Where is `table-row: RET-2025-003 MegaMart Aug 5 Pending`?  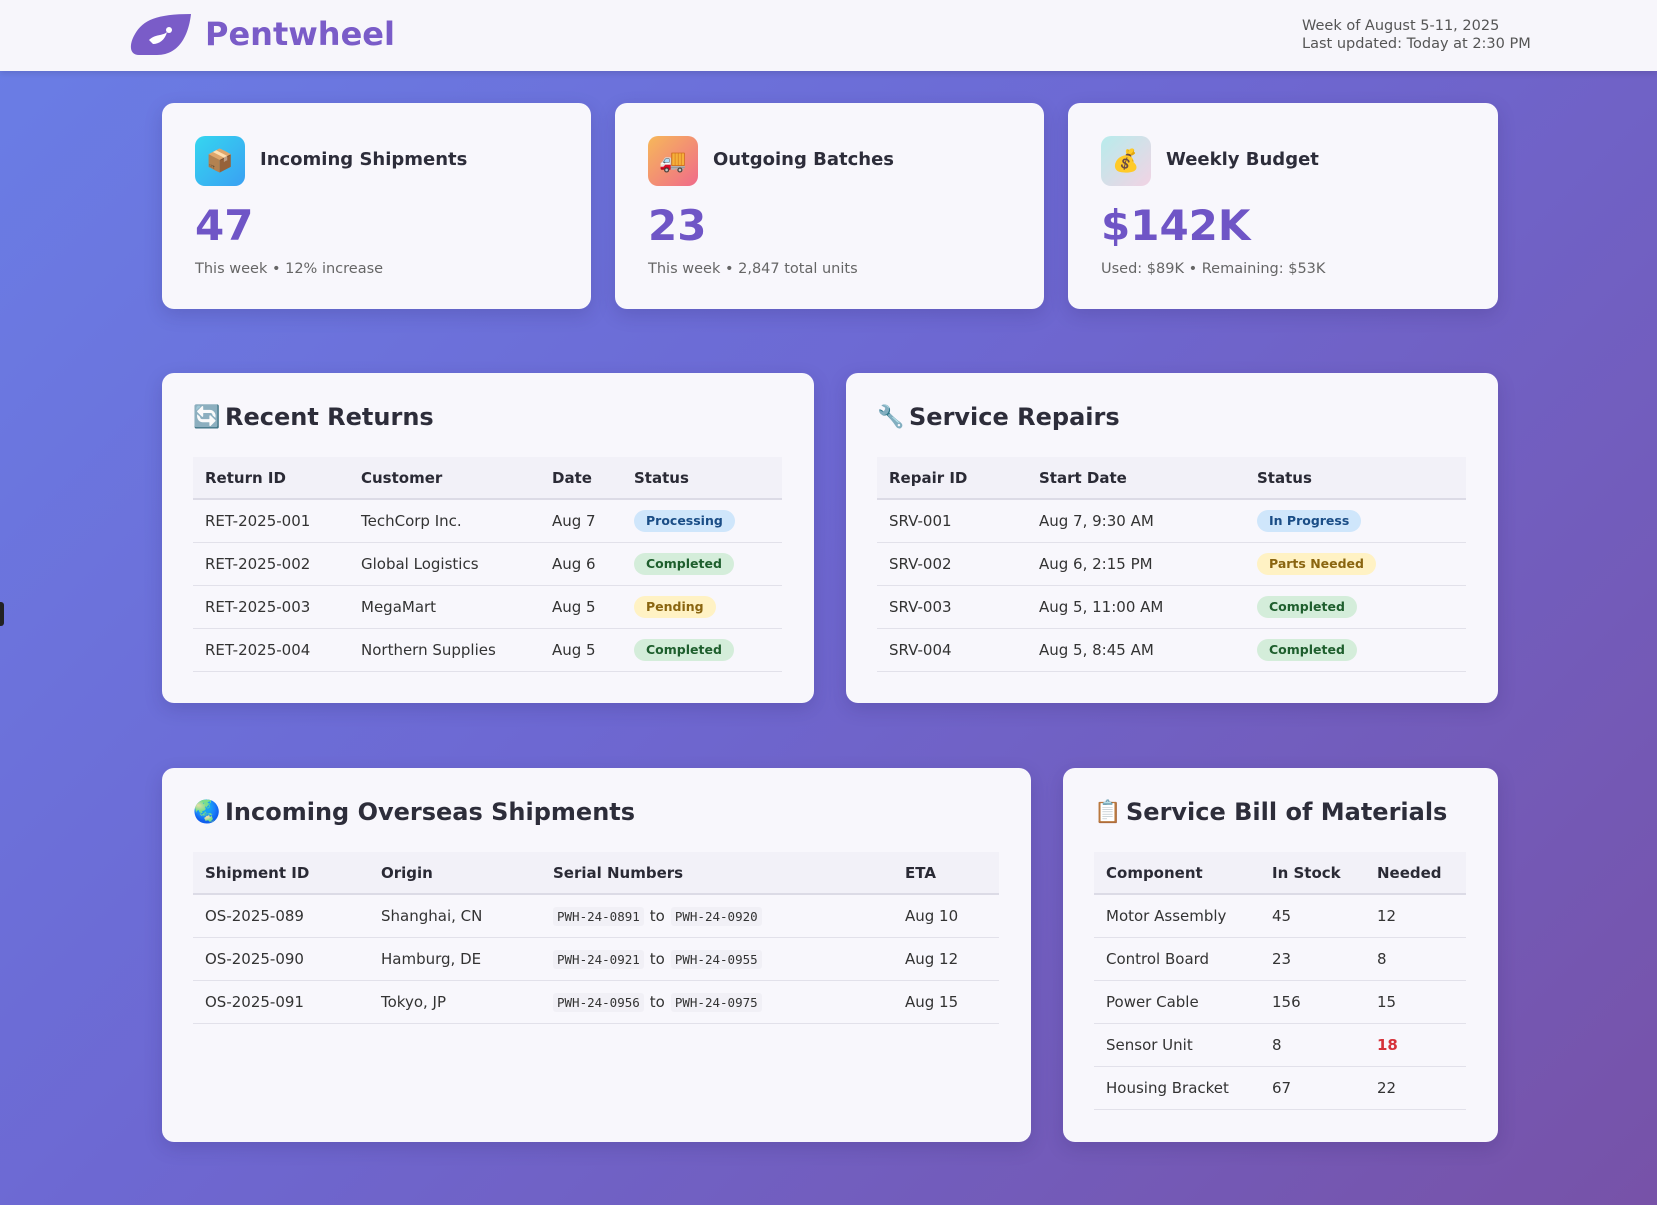
table-row: RET-2025-003 MegaMart Aug 5 Pending is located at coordinates (487, 607).